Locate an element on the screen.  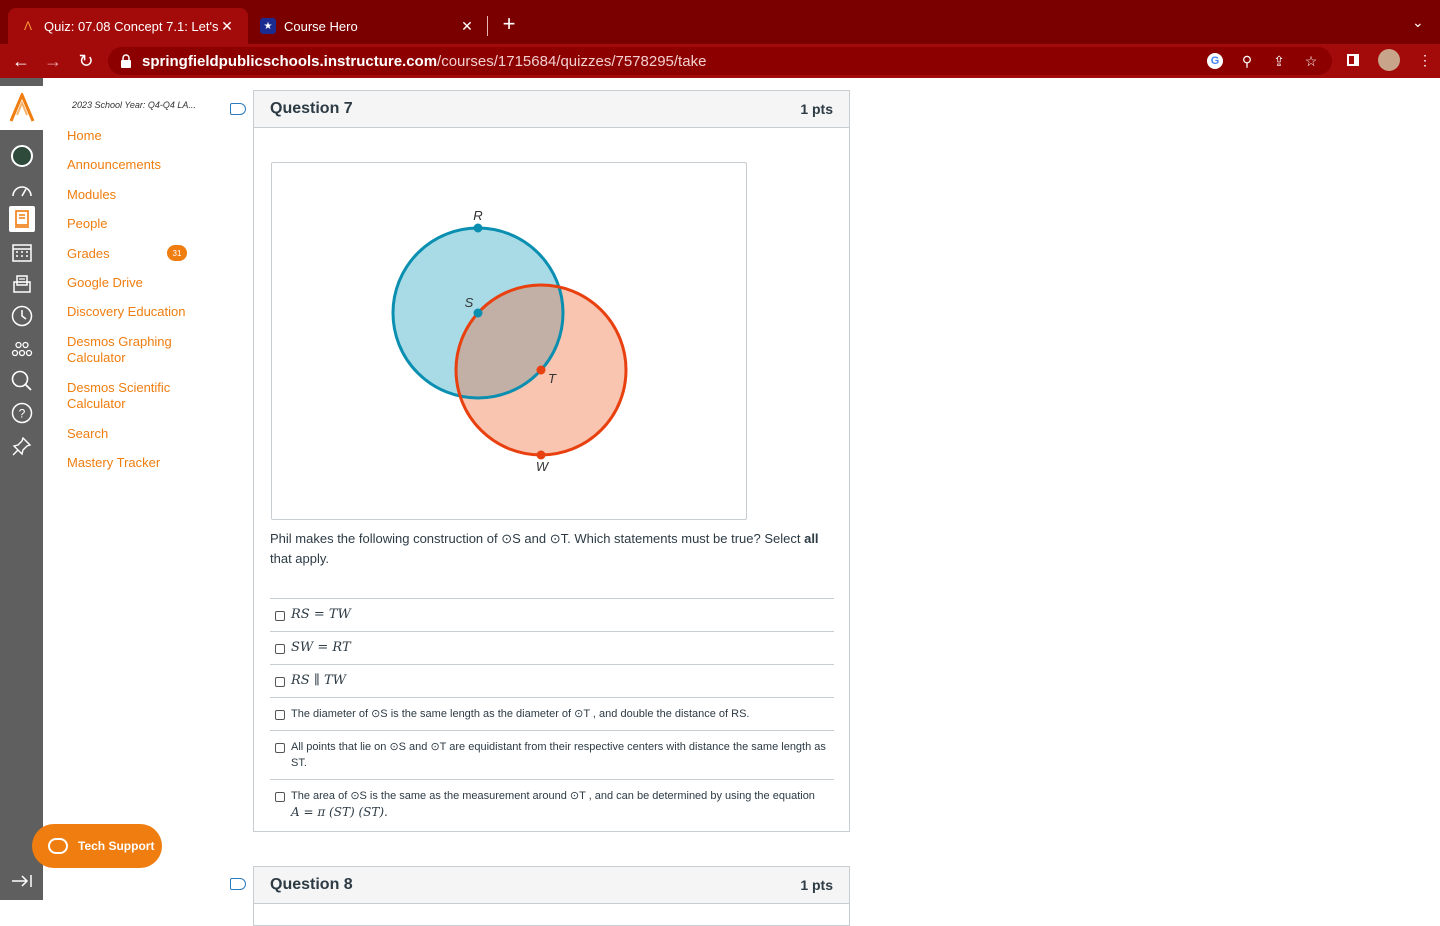
course-nav-search: Search is located at coordinates (87, 434).